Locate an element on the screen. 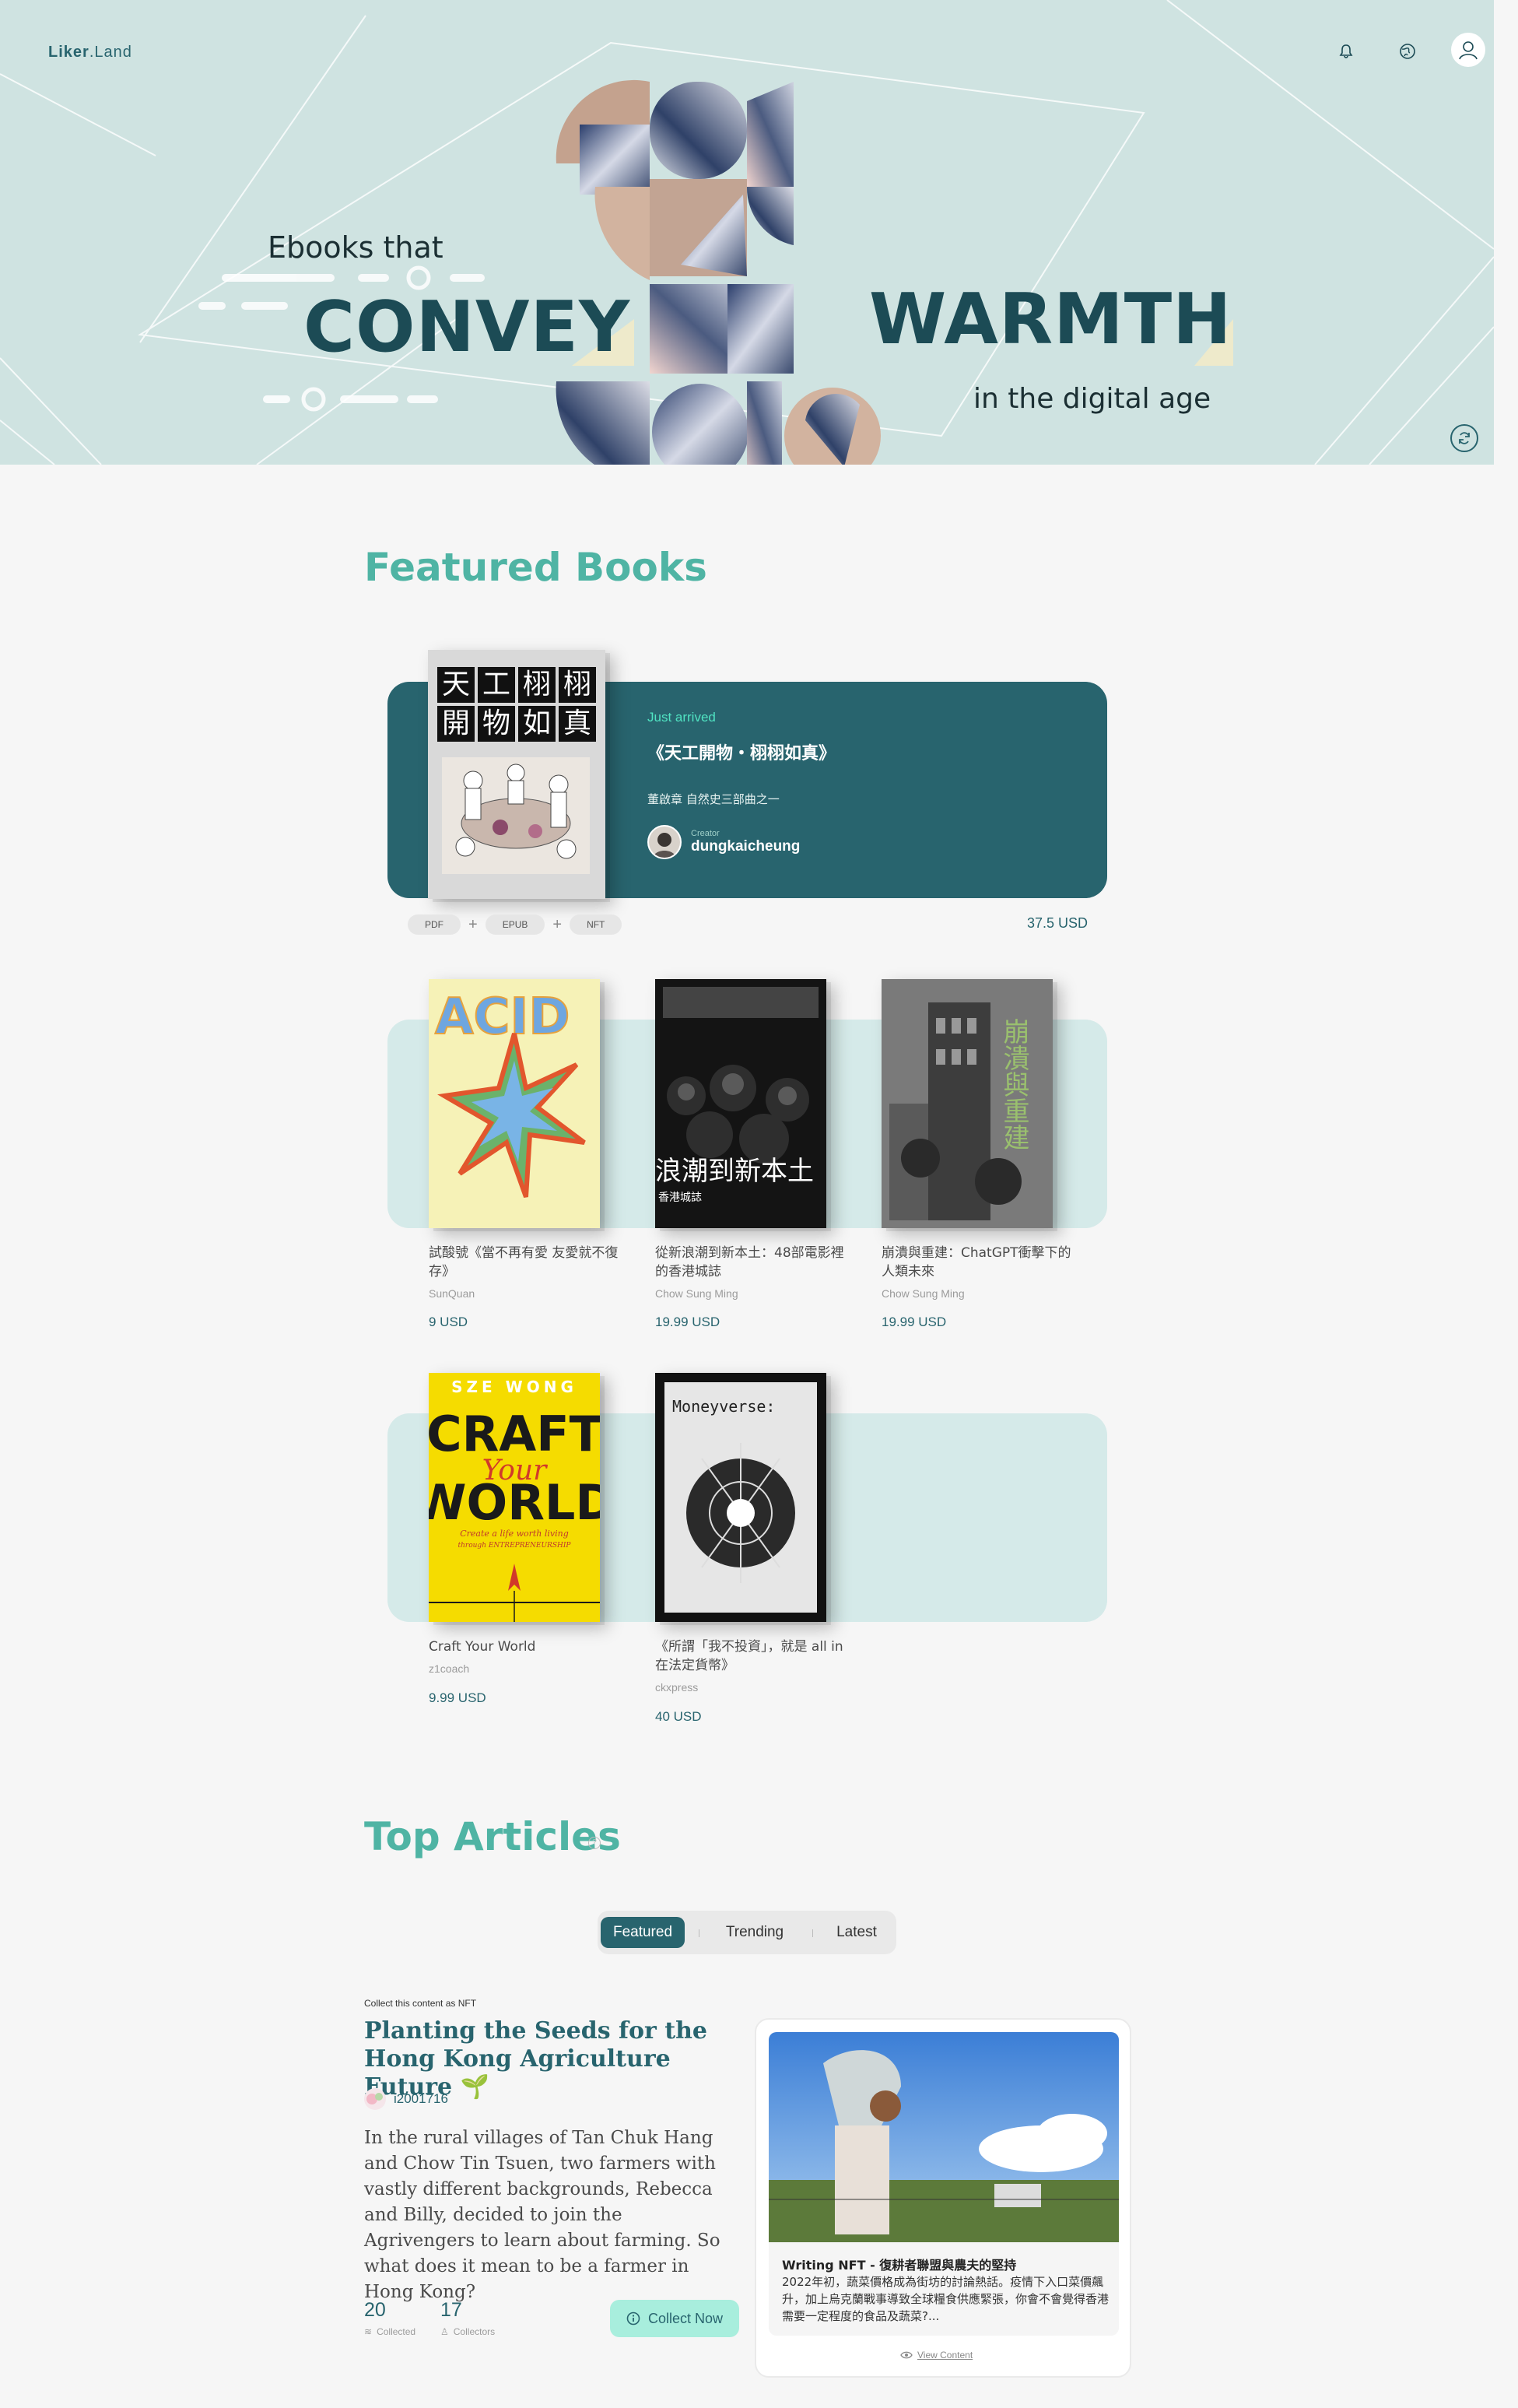  new-wave-cover-art: 浪潮到新本土 香港城誌 is located at coordinates (740, 1103).